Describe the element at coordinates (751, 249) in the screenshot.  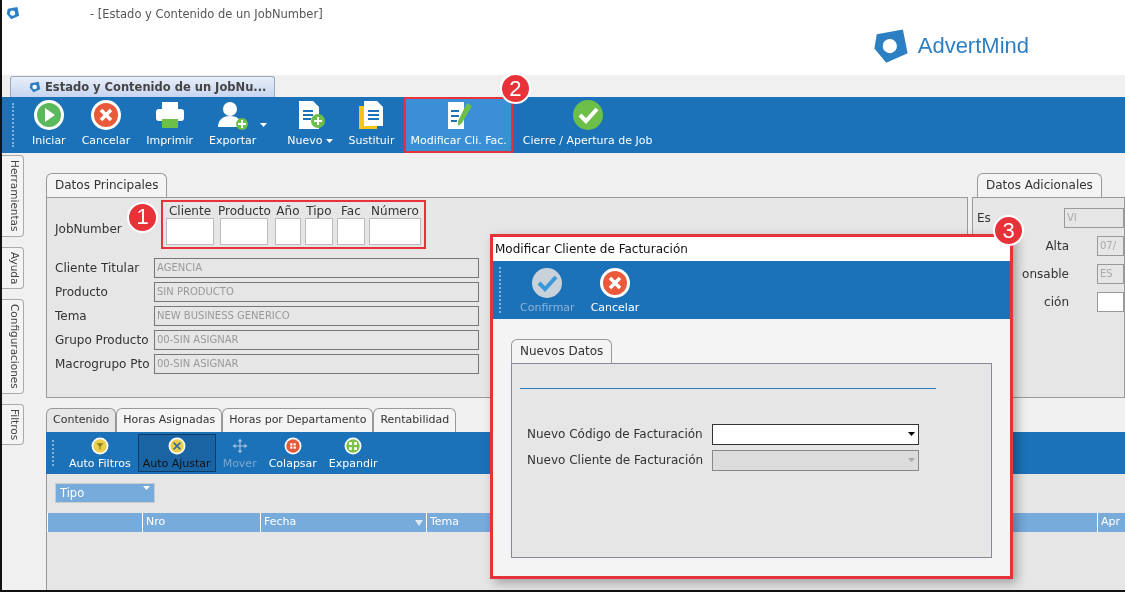
I see `dialog-title: Modificar Cliente de Facturación` at that location.